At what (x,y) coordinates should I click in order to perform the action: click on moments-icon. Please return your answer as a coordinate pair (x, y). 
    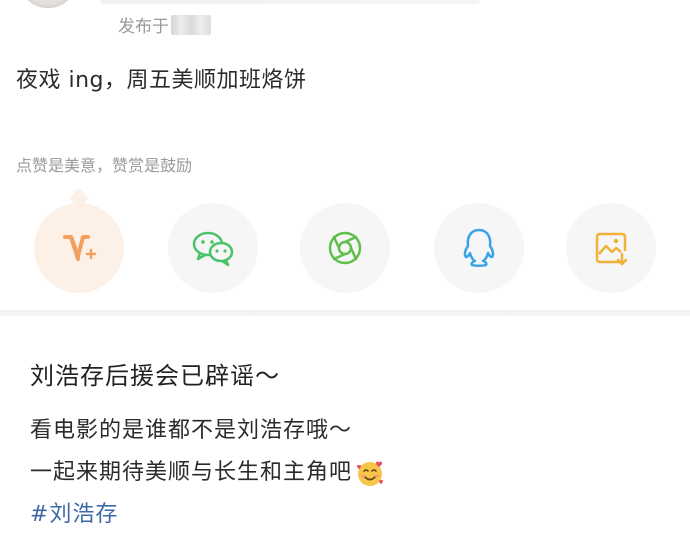
    Looking at the image, I should click on (345, 248).